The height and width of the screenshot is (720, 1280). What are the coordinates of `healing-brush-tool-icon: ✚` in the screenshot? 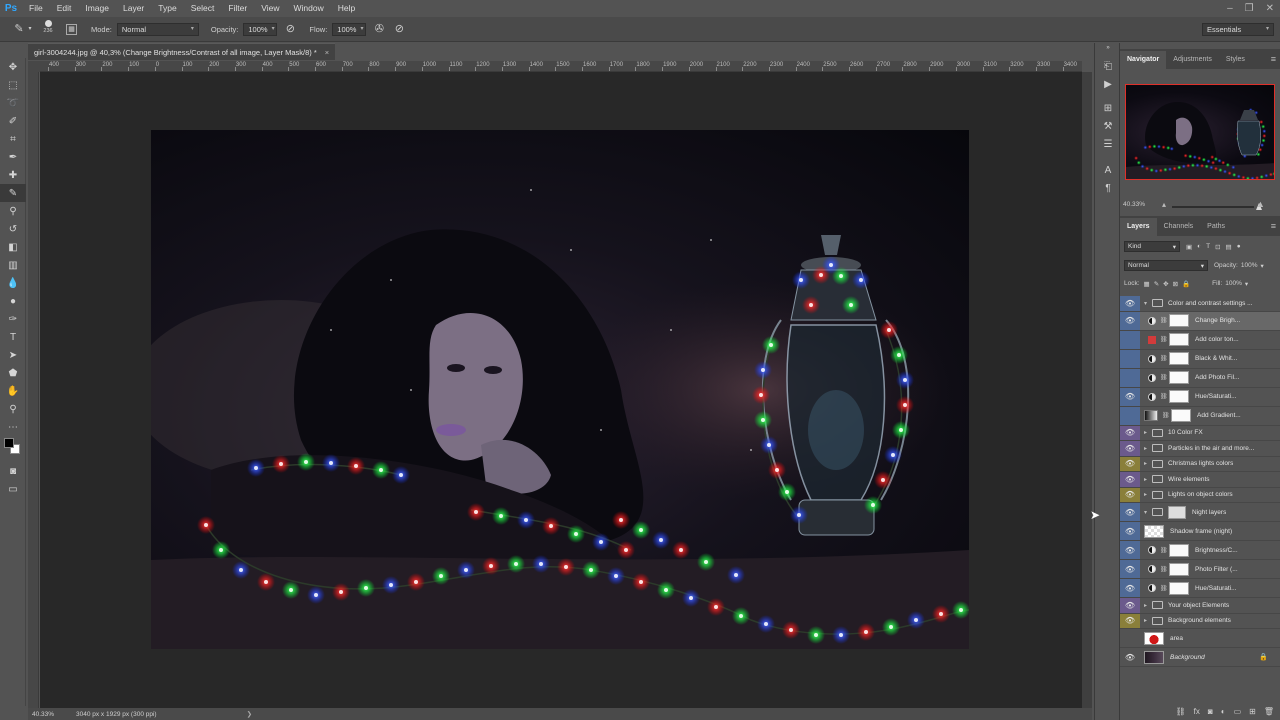 It's located at (13, 175).